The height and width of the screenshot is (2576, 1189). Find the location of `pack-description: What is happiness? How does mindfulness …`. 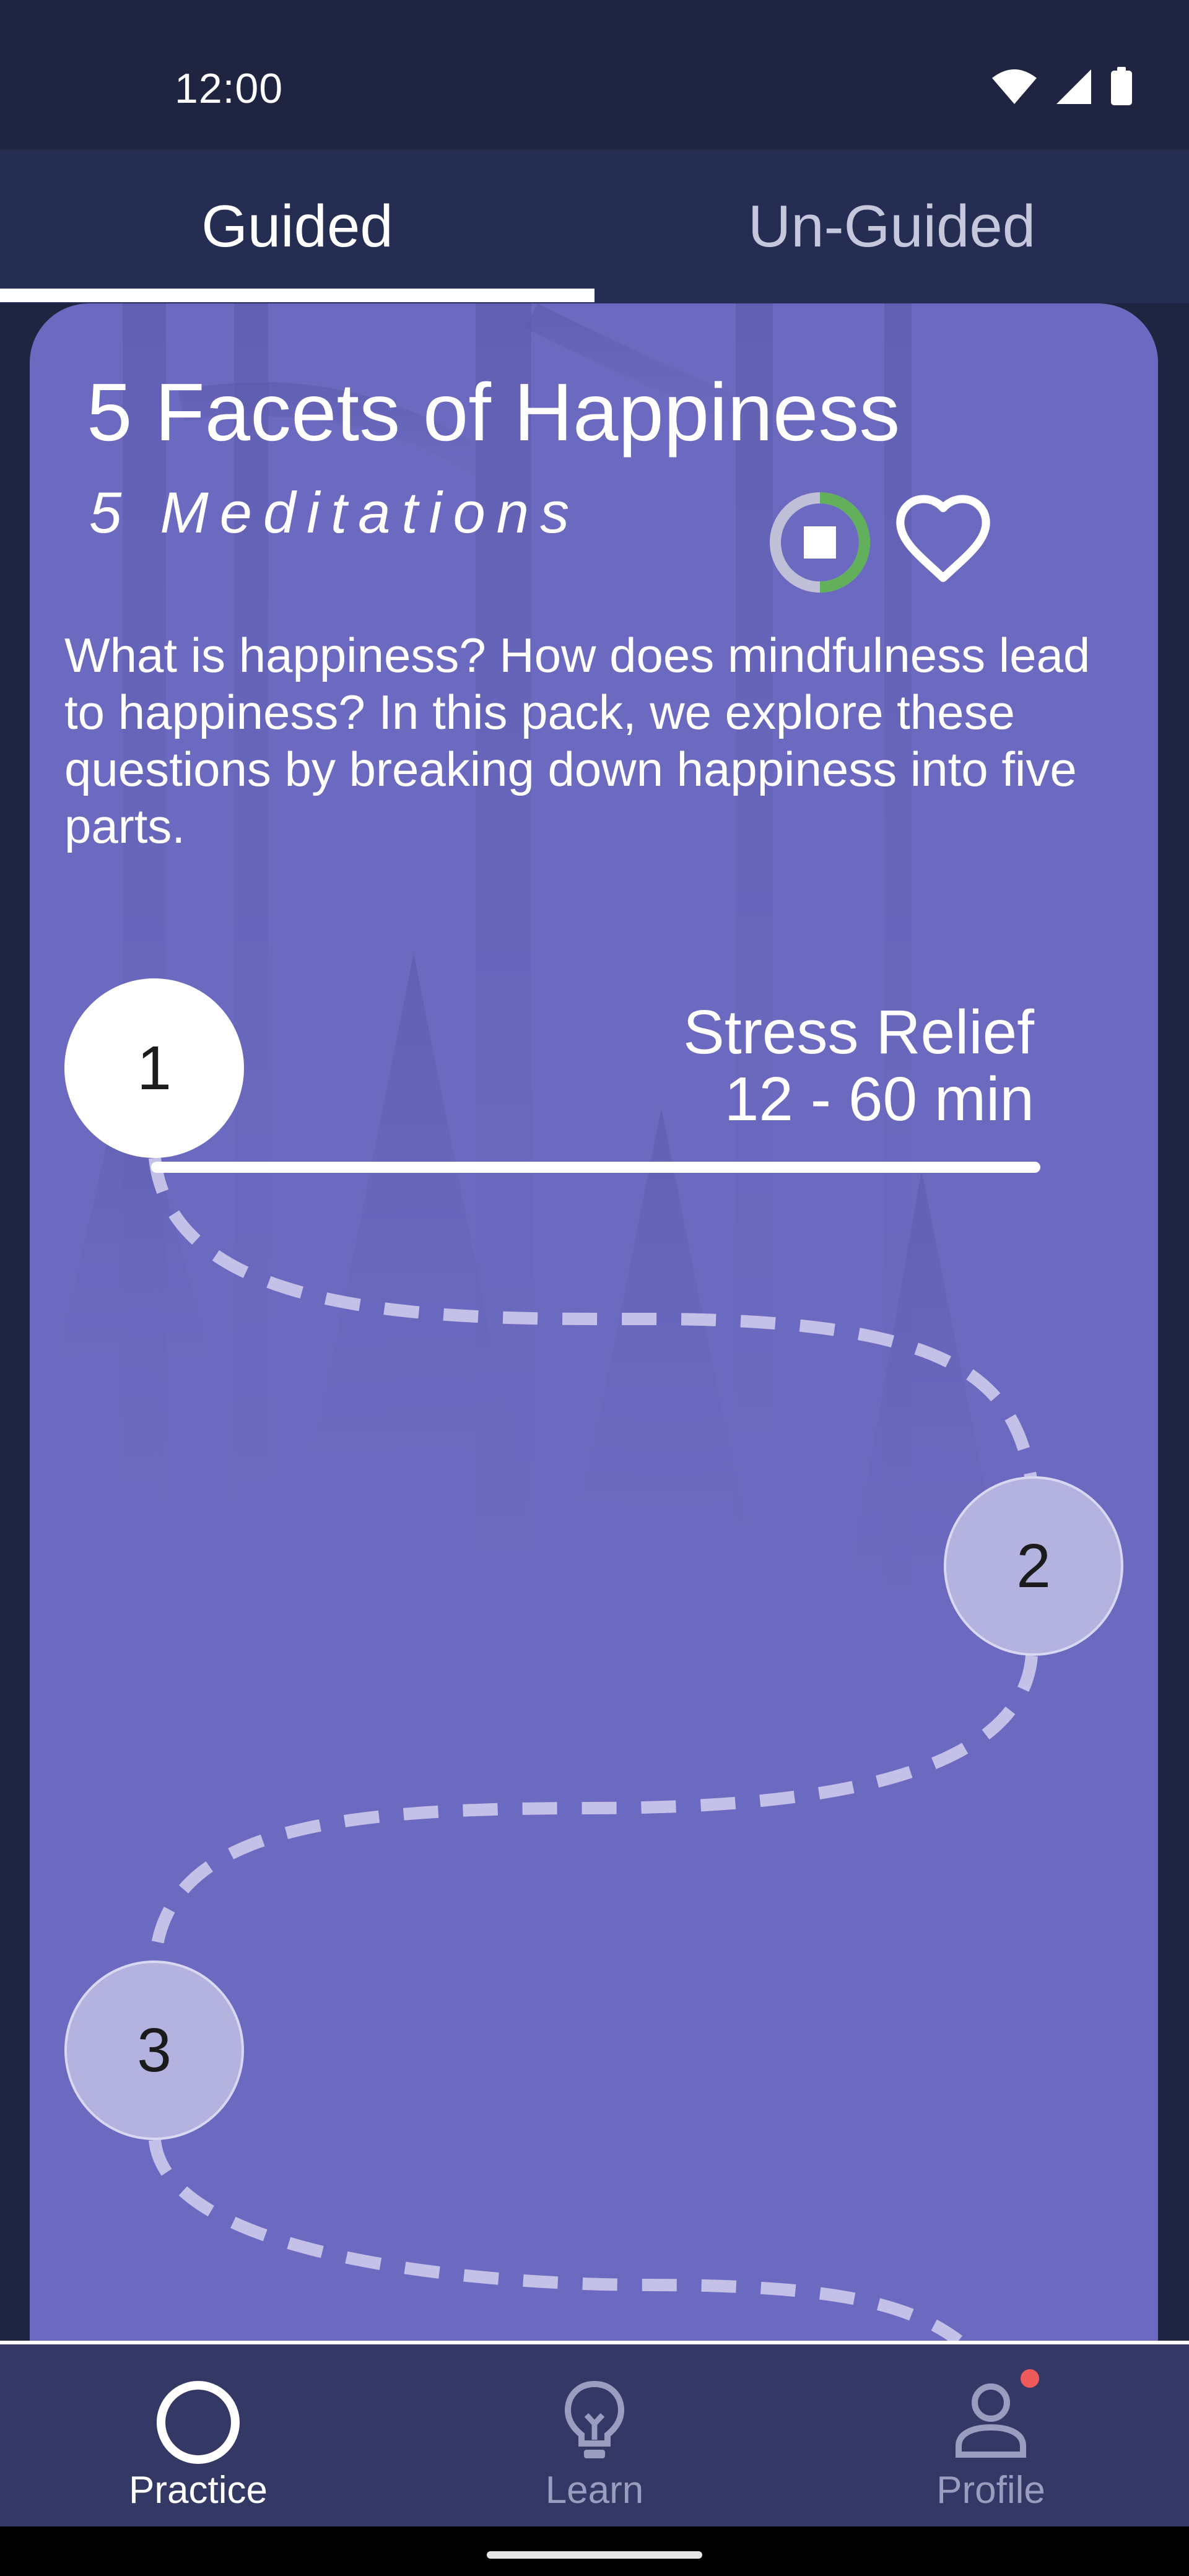

pack-description: What is happiness? How does mindfulness … is located at coordinates (577, 740).